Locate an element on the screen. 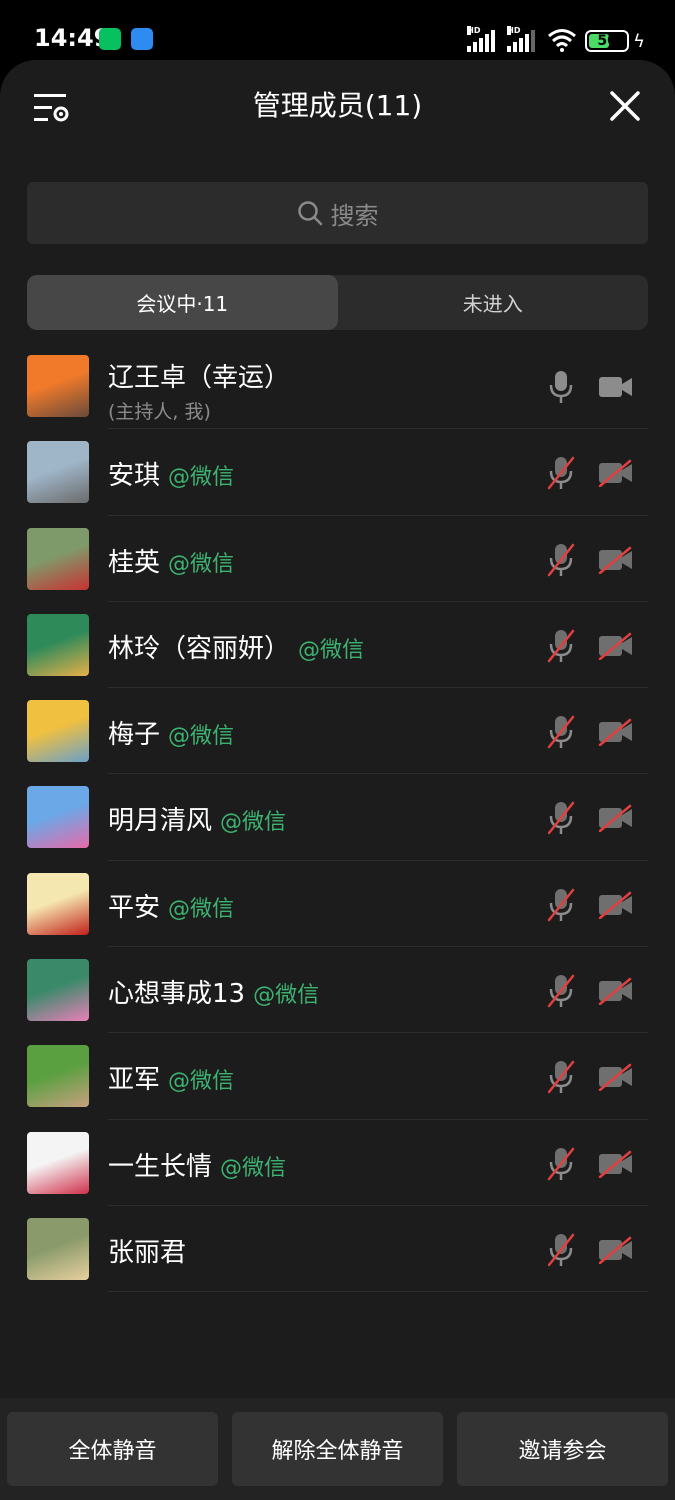  invite-button: 邀请参会 is located at coordinates (562, 1449).